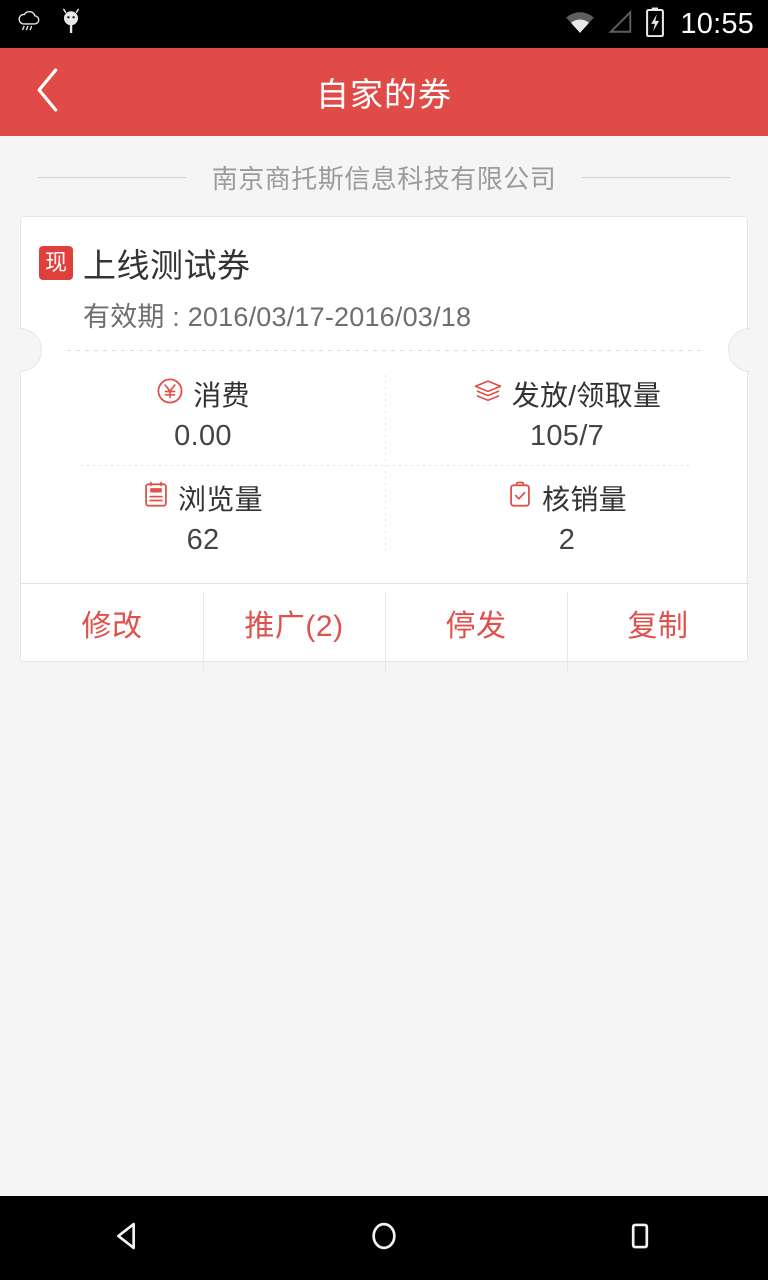 The width and height of the screenshot is (768, 1280). What do you see at coordinates (203, 539) in the screenshot?
I see `stat-value: 62` at bounding box center [203, 539].